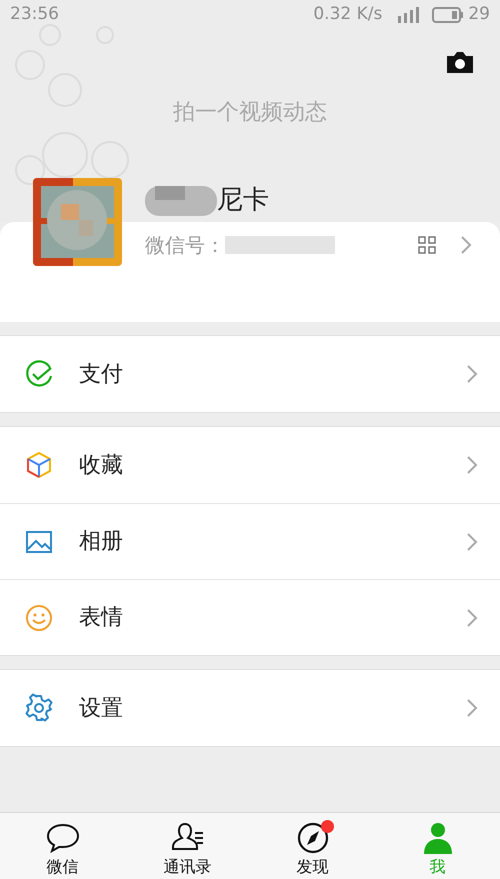  I want to click on tab-label: 通讯录, so click(188, 867).